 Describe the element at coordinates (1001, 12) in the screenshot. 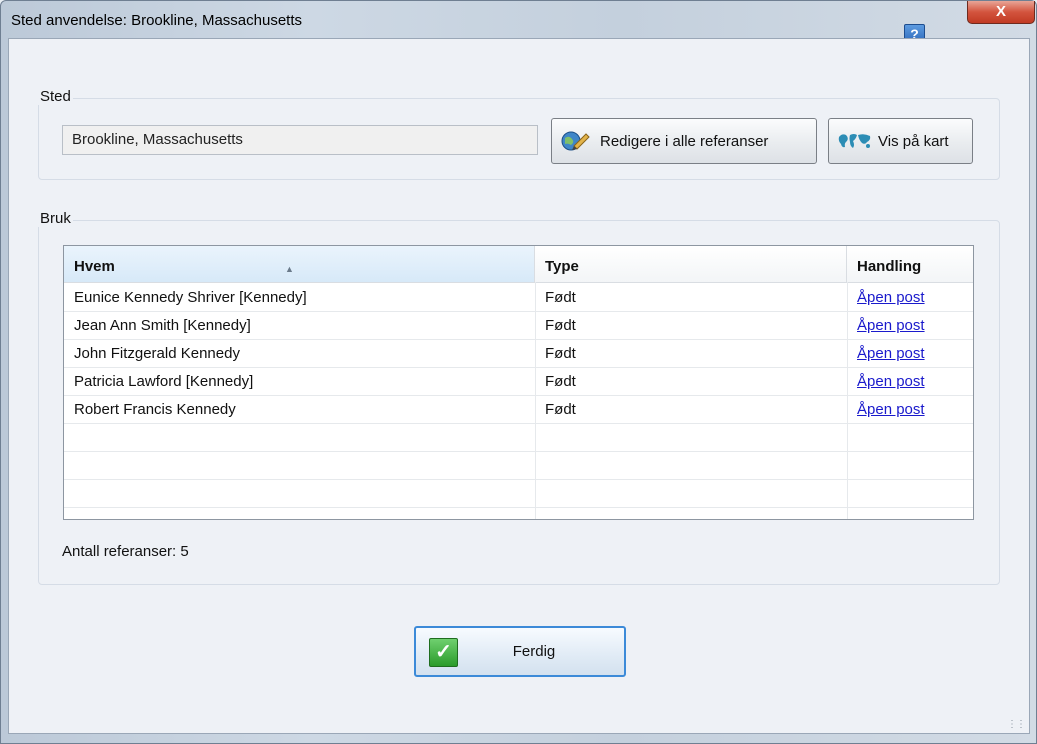

I see `close-button: X` at that location.